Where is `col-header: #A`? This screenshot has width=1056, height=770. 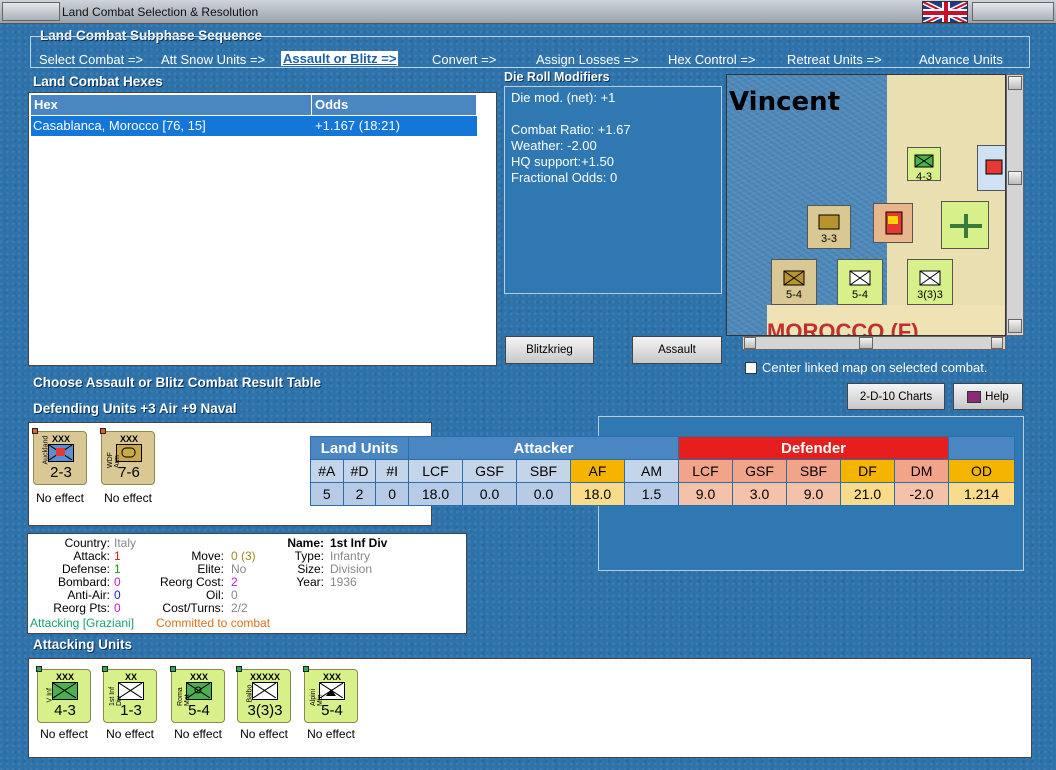 col-header: #A is located at coordinates (327, 471).